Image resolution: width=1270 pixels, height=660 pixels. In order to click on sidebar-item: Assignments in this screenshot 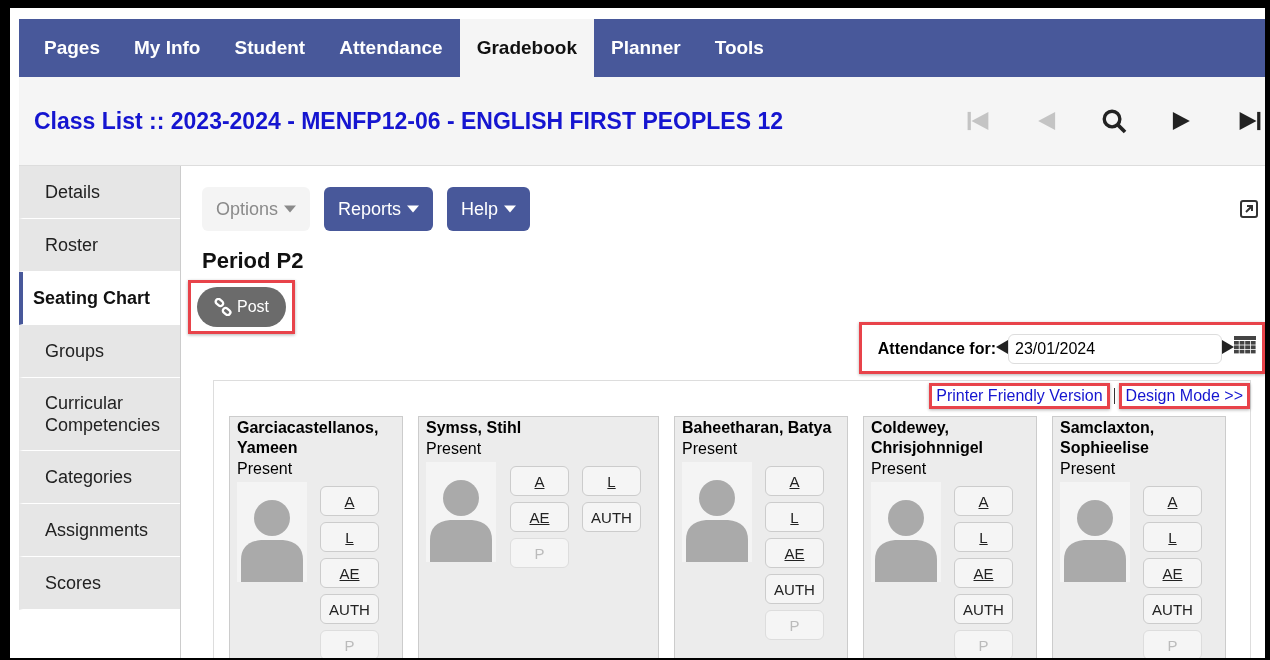, I will do `click(99, 530)`.